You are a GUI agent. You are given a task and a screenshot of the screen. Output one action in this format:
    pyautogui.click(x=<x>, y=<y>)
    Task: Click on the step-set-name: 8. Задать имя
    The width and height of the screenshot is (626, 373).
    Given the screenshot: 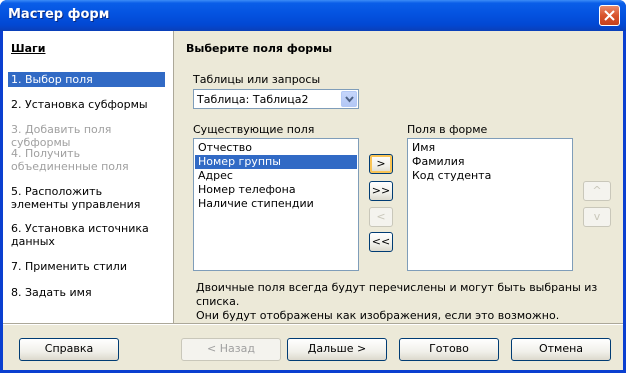 What is the action you would take?
    pyautogui.click(x=86, y=292)
    